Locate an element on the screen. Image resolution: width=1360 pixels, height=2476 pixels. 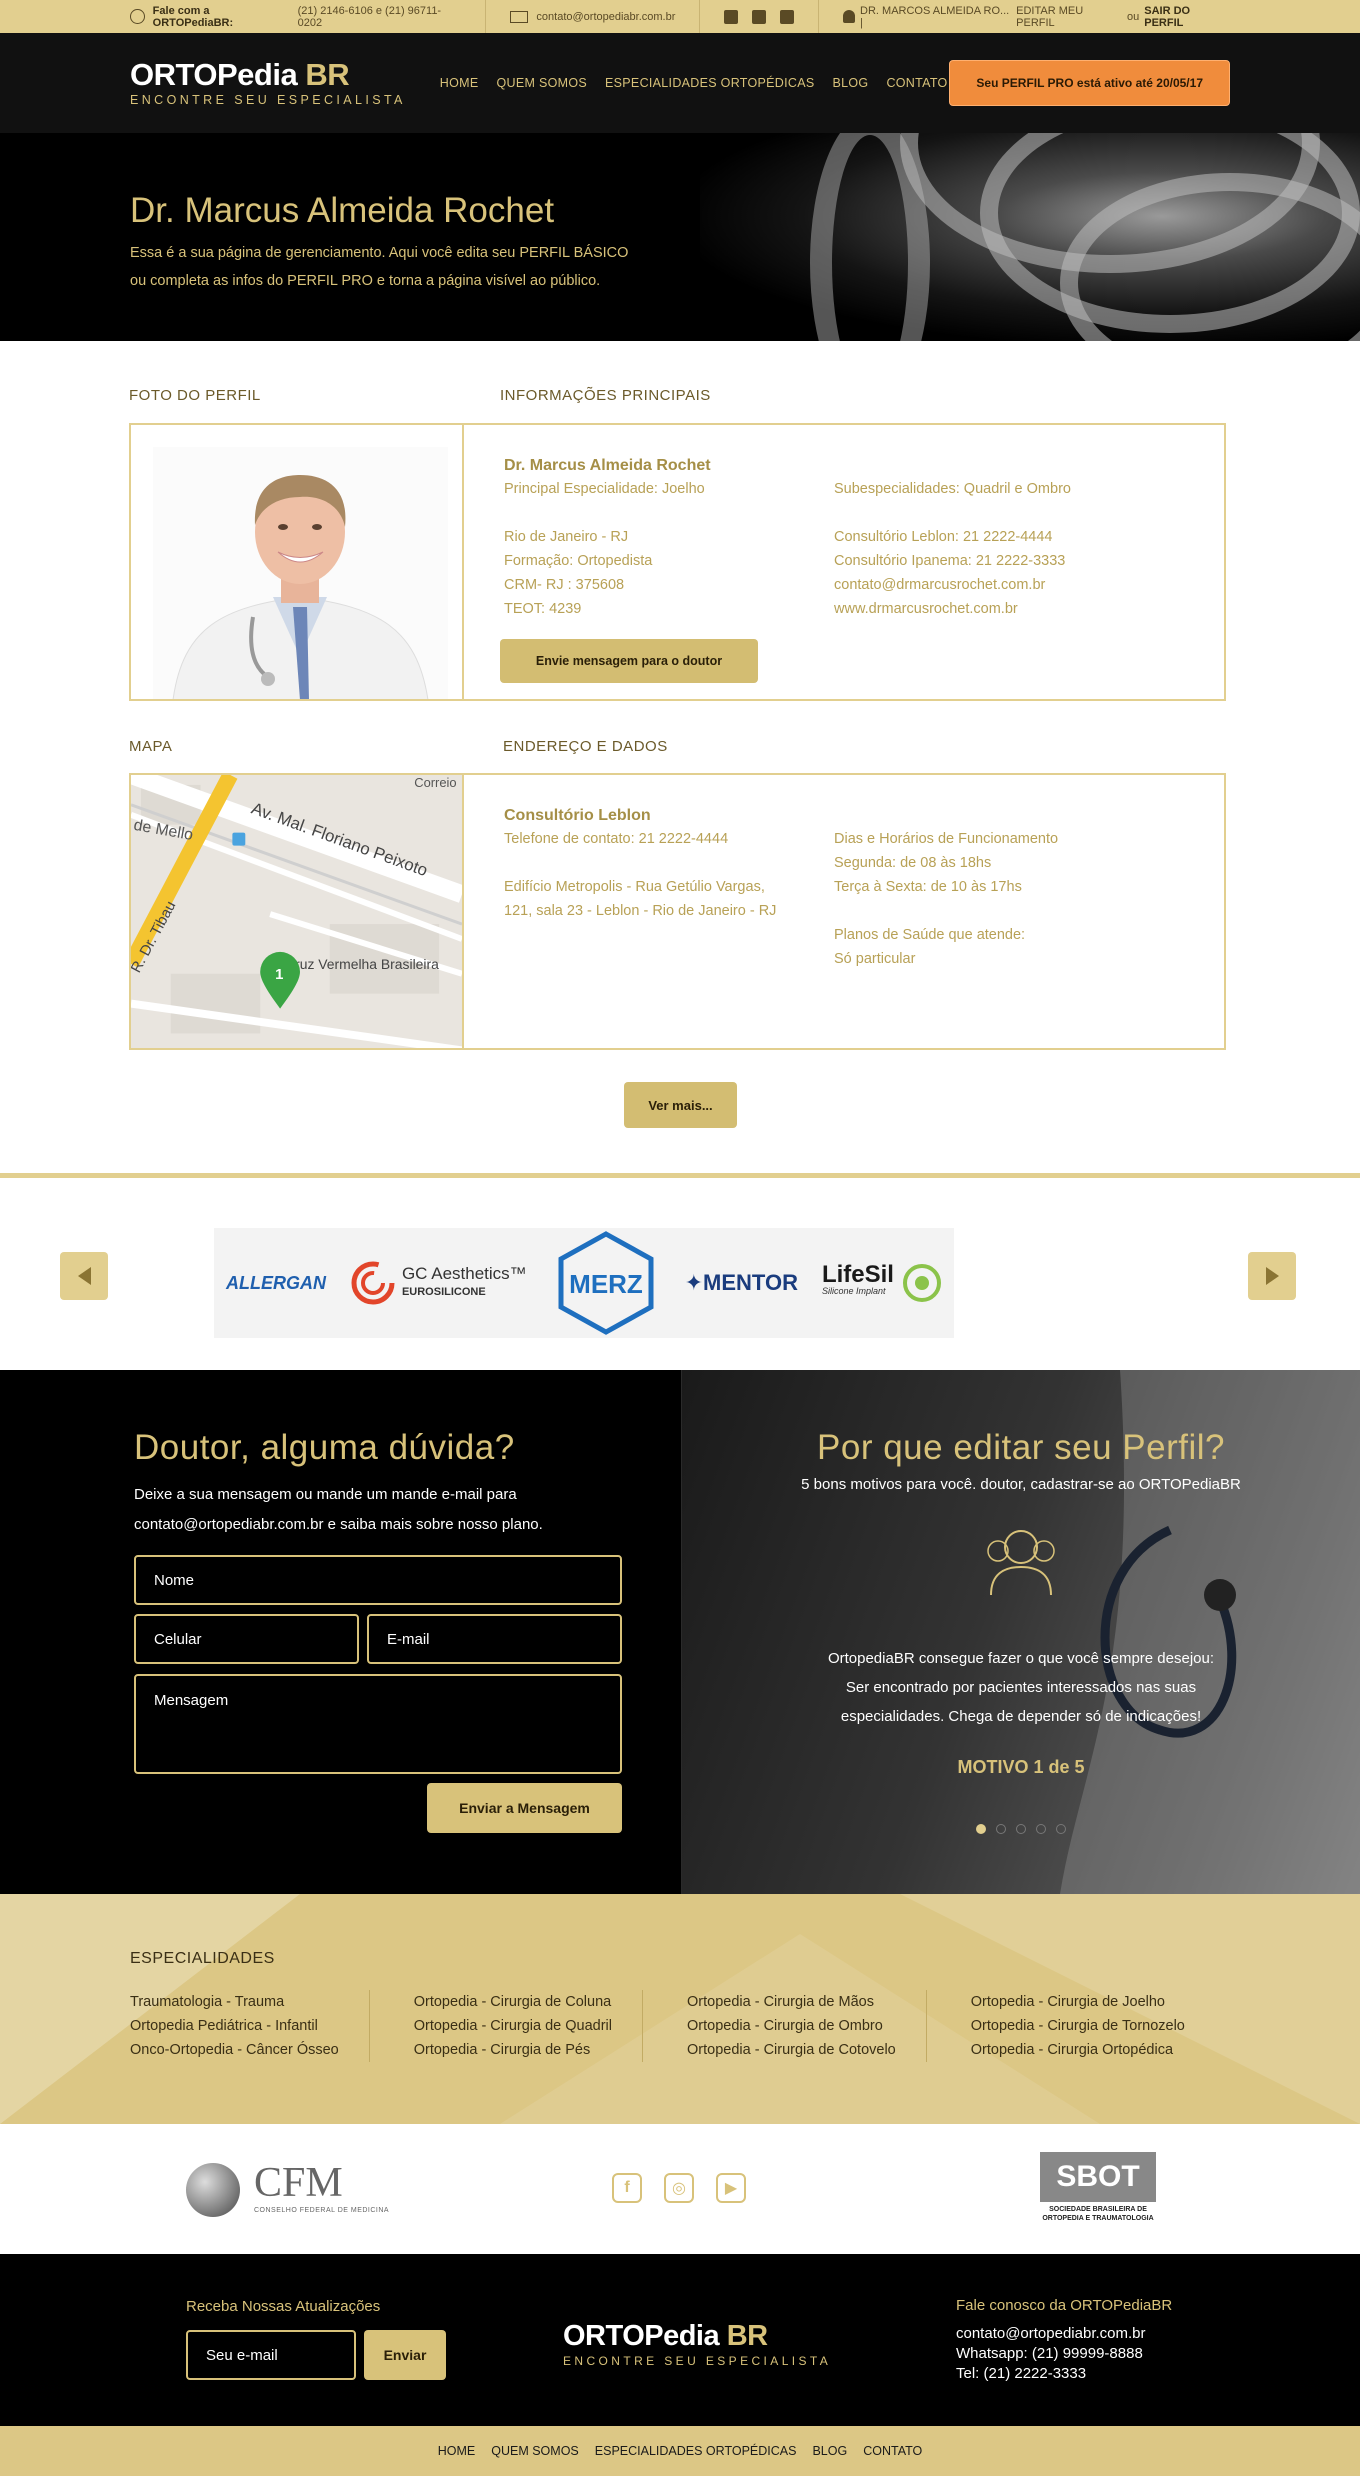
nav-especialidades: ESPECIALIDADES ORTOPÉDICAS is located at coordinates (709, 83).